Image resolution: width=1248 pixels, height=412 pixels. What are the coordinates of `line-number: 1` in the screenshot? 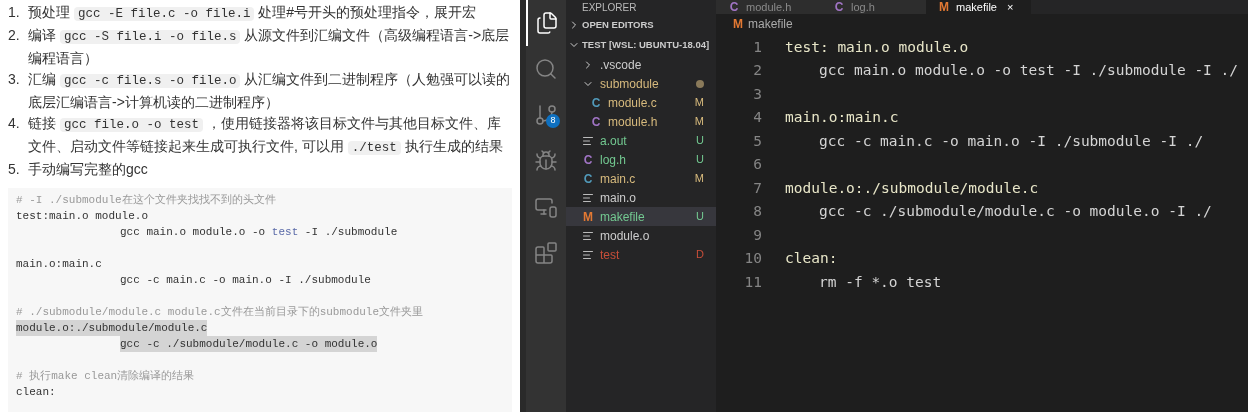 It's located at (757, 47).